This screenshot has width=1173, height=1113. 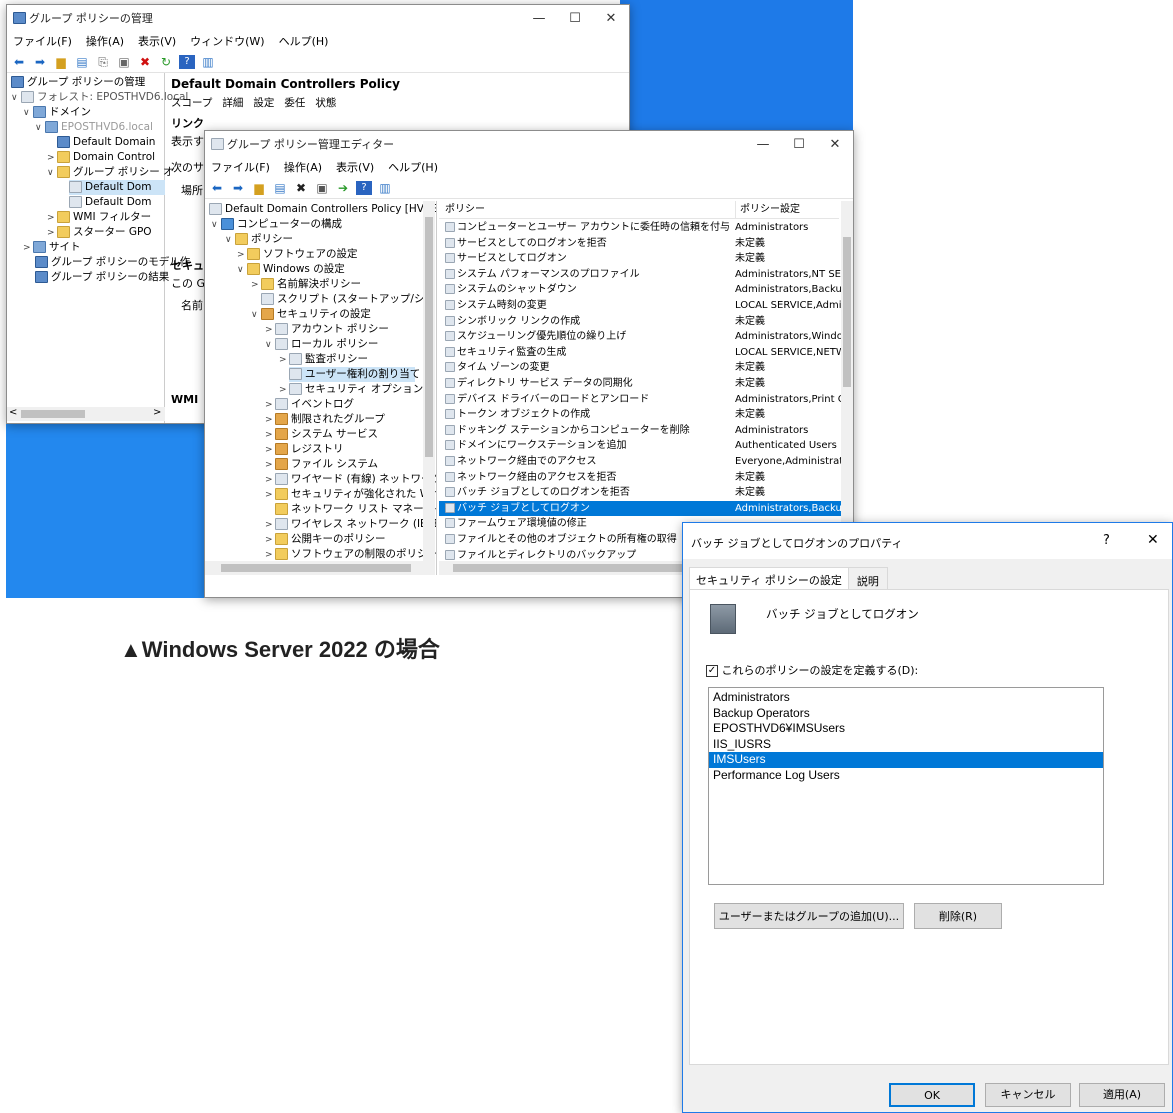 I want to click on tree-wmi-filter: > WMI フィルター, so click(x=99, y=217).